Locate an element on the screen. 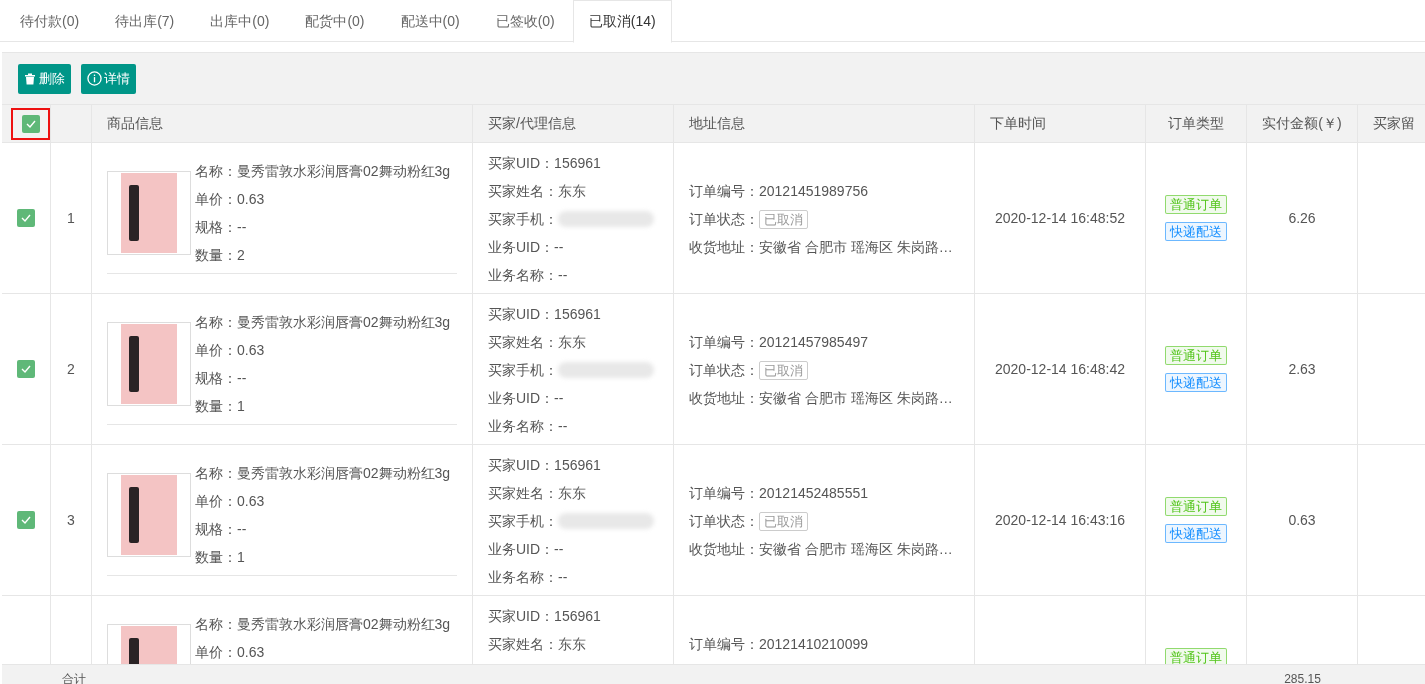 The height and width of the screenshot is (684, 1425). column-header: 买家留 is located at coordinates (1394, 123).